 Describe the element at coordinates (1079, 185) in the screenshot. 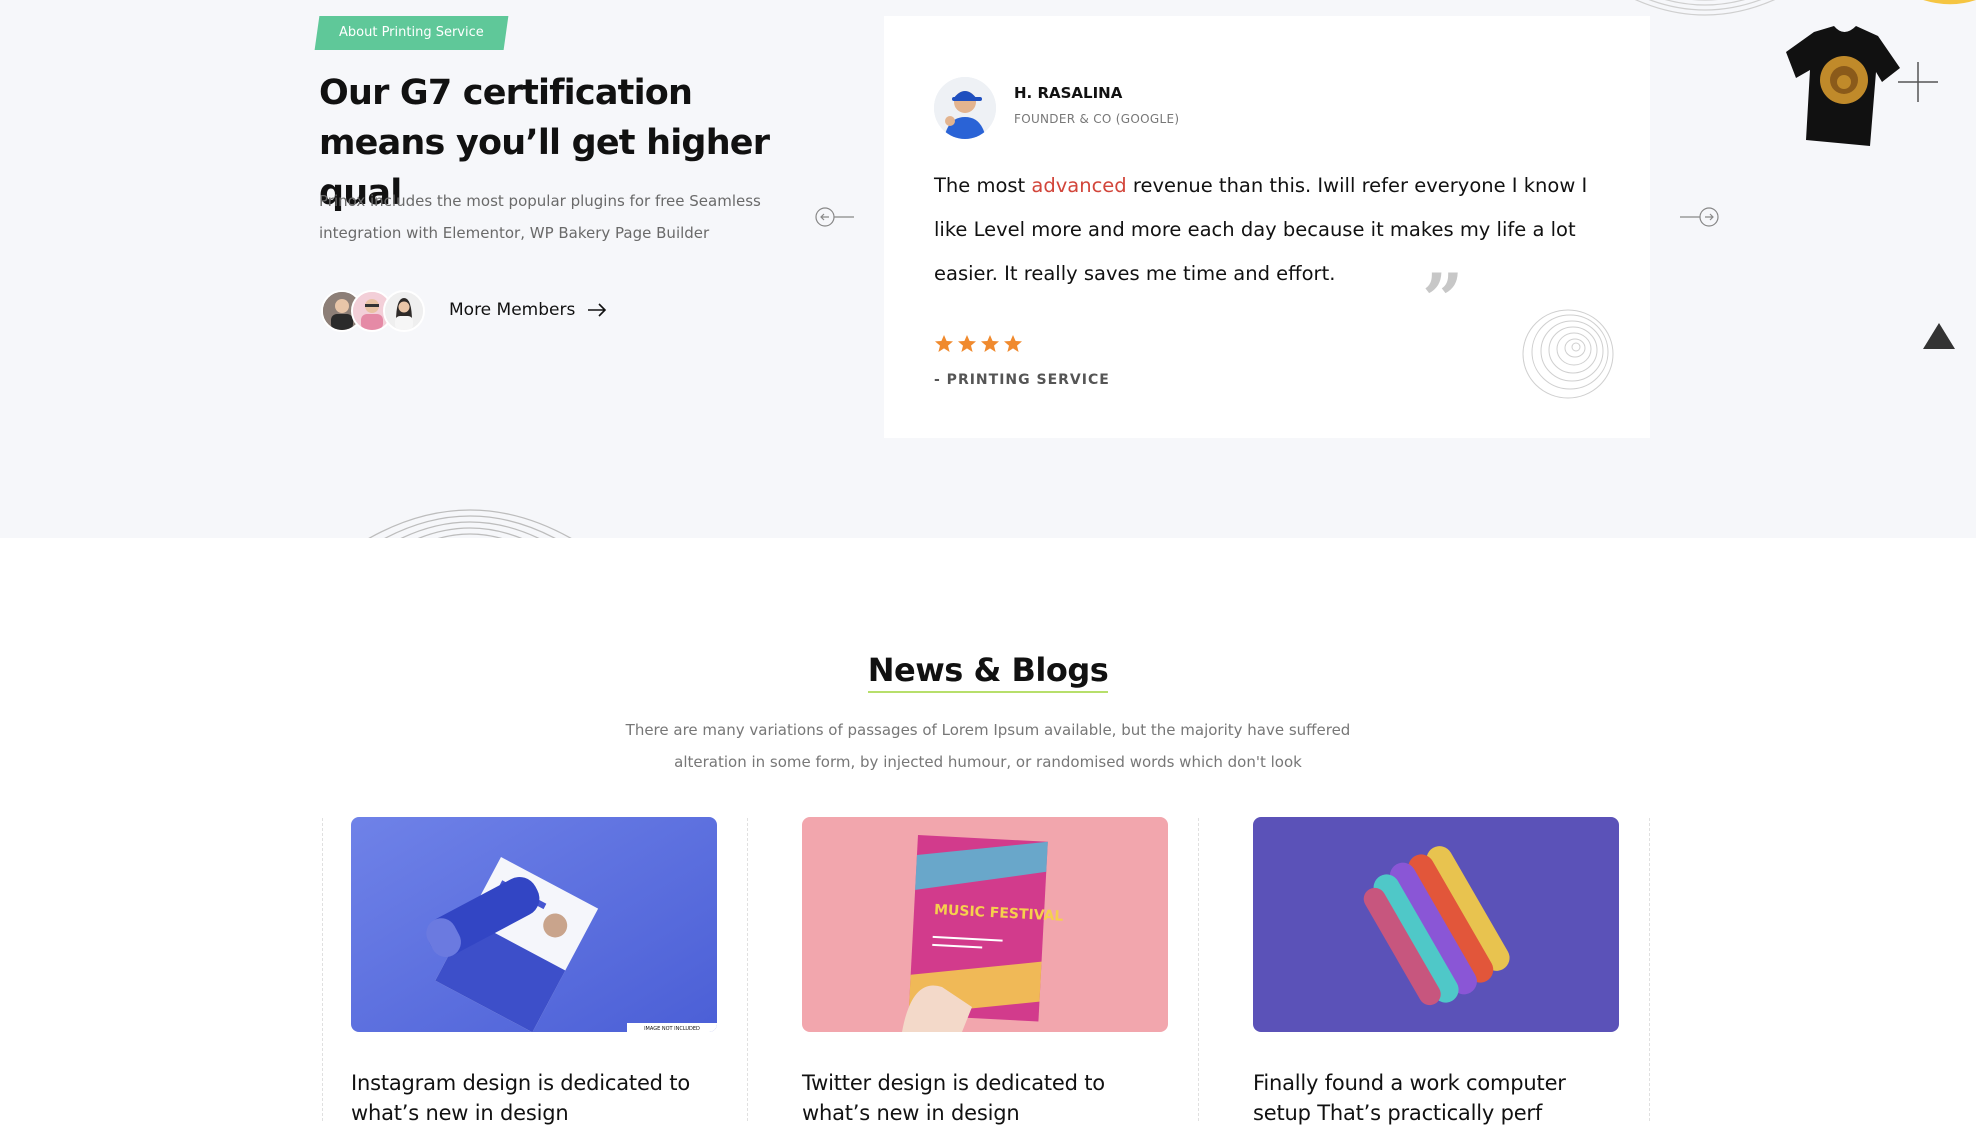

I see `quote-highlight: advanced` at that location.